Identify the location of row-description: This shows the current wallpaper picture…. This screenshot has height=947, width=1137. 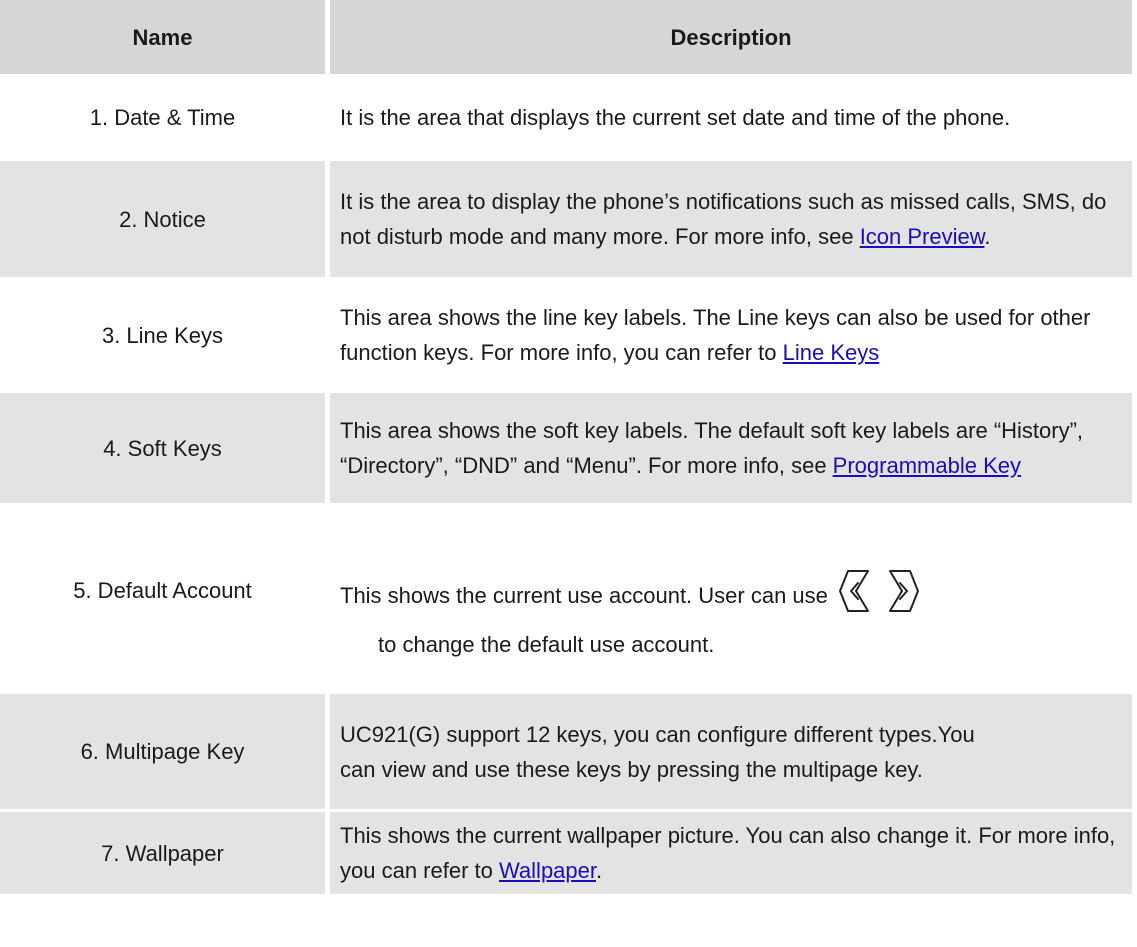
(733, 854).